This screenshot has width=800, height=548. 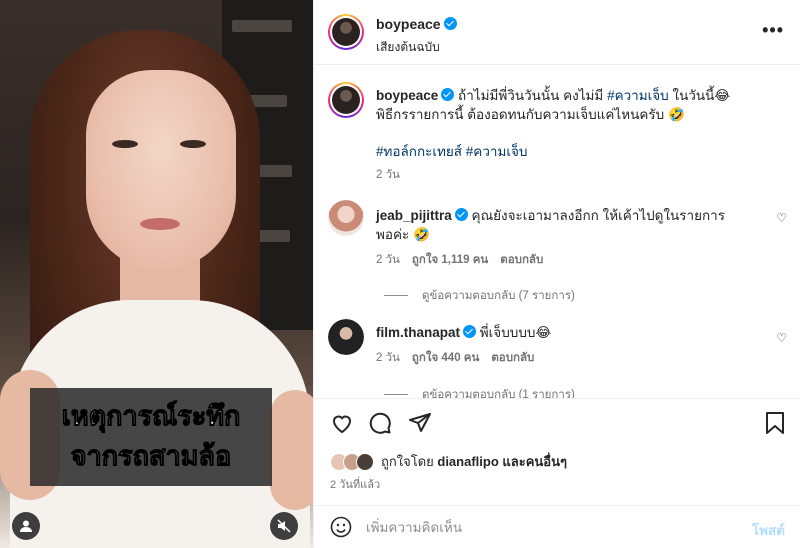 What do you see at coordinates (409, 461) in the screenshot?
I see `likes-prefix: ถูกใจโดย` at bounding box center [409, 461].